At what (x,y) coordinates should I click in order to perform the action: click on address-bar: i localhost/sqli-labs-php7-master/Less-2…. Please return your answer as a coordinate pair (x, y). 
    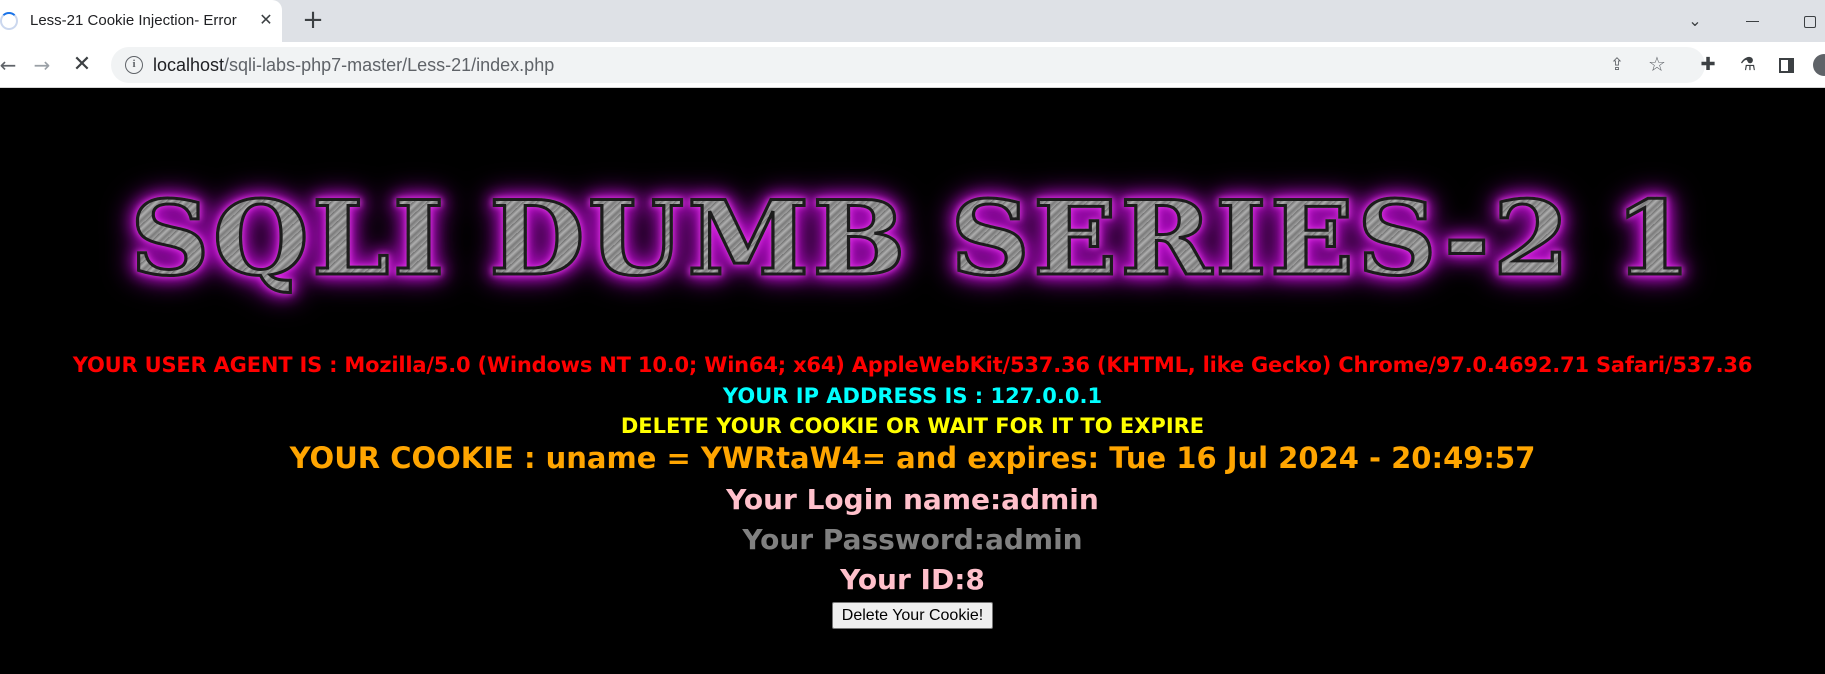
    Looking at the image, I should click on (908, 65).